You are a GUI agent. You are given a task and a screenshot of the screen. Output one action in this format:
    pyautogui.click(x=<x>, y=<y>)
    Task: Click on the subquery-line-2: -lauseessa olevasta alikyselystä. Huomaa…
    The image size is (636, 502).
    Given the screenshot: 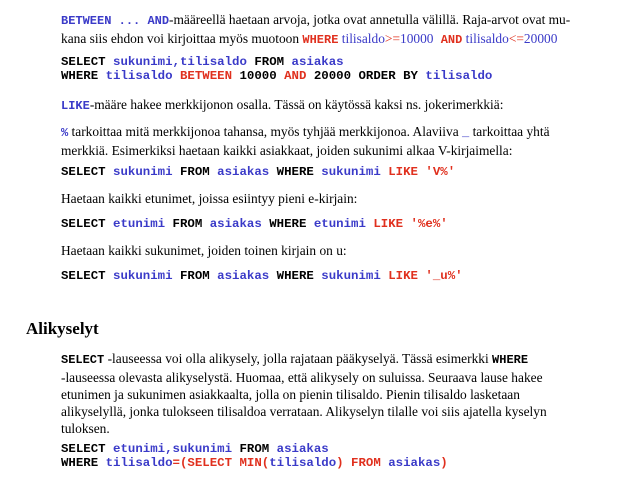 What is the action you would take?
    pyautogui.click(x=302, y=377)
    